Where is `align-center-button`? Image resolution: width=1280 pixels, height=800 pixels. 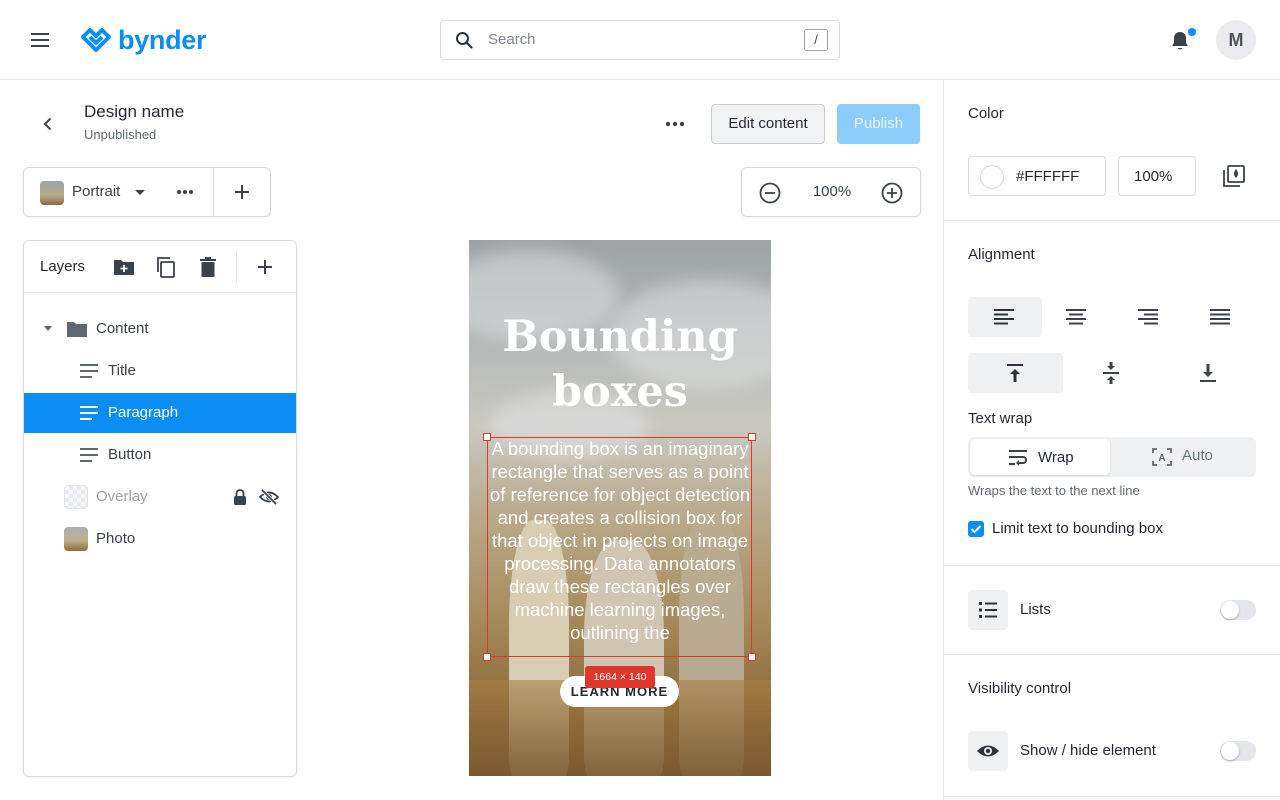
align-center-button is located at coordinates (1077, 317).